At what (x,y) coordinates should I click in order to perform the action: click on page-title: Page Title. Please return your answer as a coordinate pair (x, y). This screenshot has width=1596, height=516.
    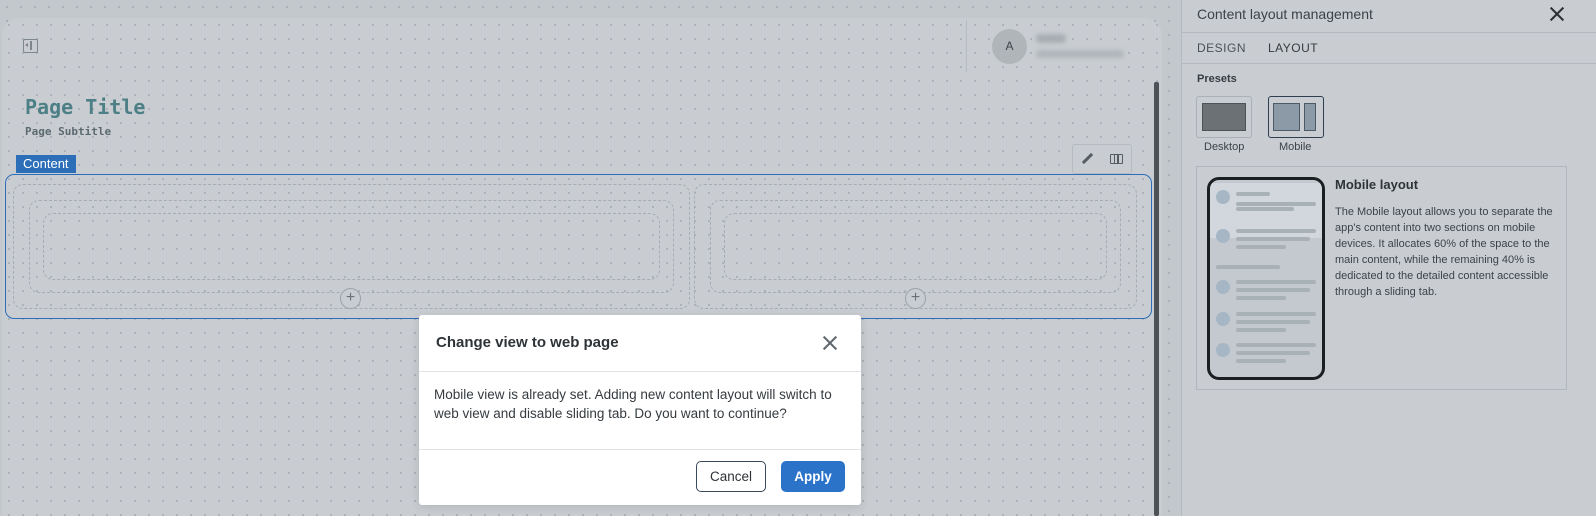
    Looking at the image, I should click on (85, 107).